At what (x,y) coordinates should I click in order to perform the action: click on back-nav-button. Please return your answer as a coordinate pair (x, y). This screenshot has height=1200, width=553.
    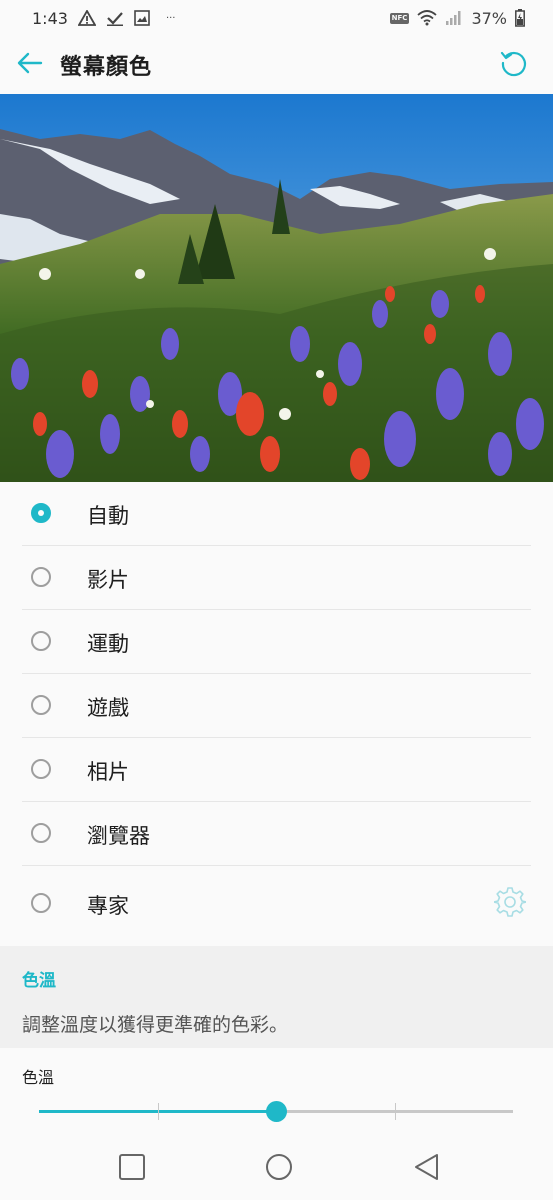
    Looking at the image, I should click on (426, 1169).